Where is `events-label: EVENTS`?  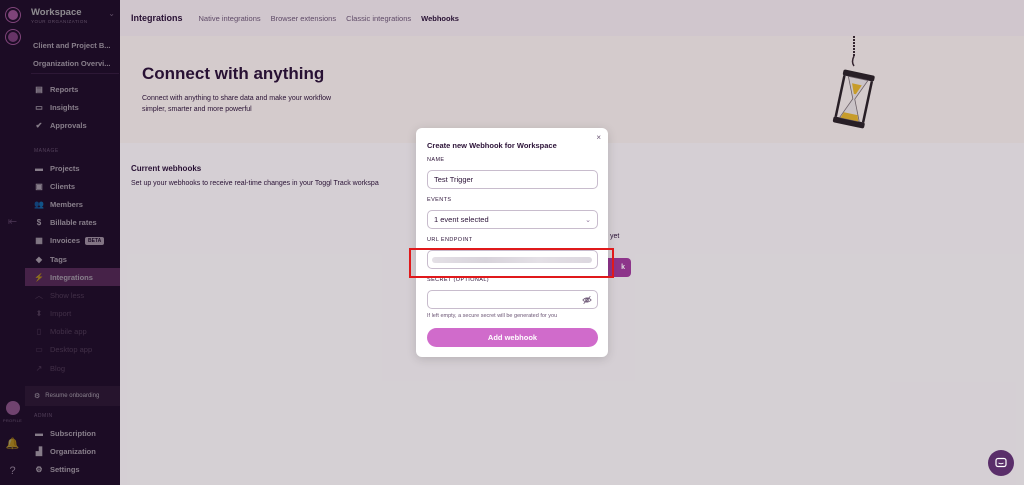
events-label: EVENTS is located at coordinates (439, 200).